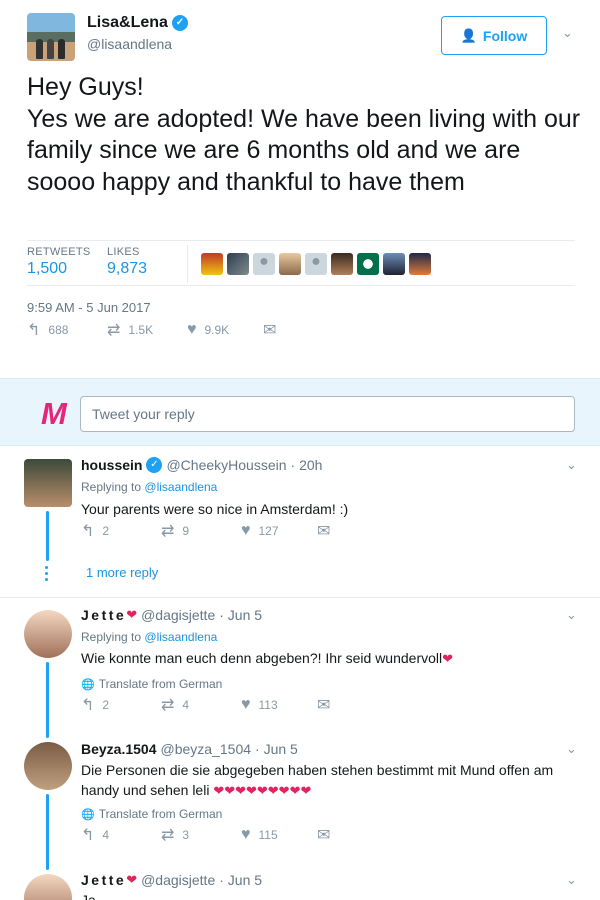 This screenshot has height=900, width=600. I want to click on reply-action: ↰ 4, so click(95, 835).